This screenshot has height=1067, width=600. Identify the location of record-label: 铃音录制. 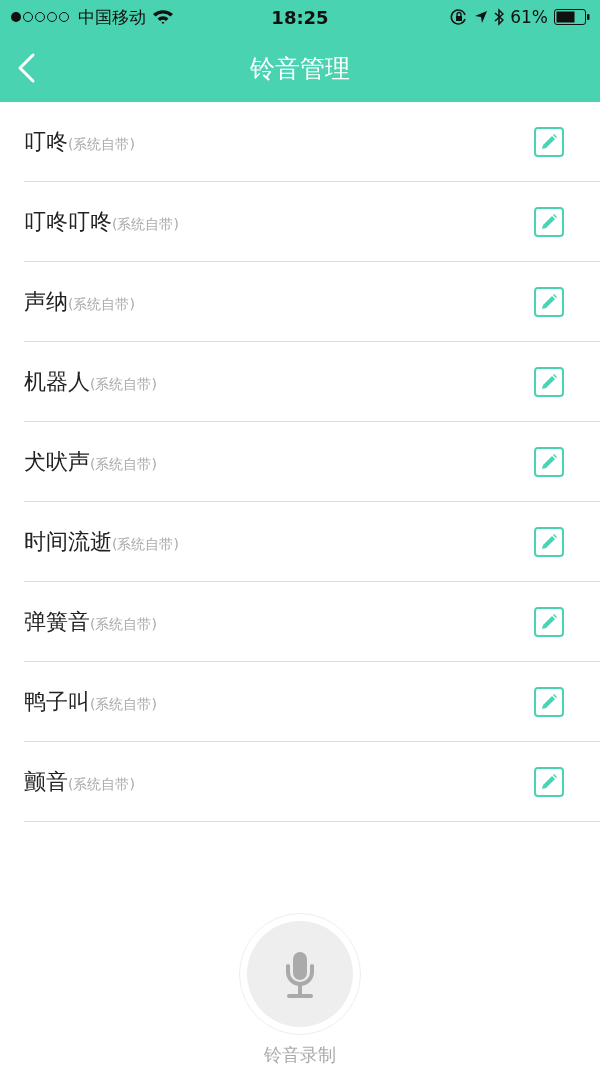
(300, 1055).